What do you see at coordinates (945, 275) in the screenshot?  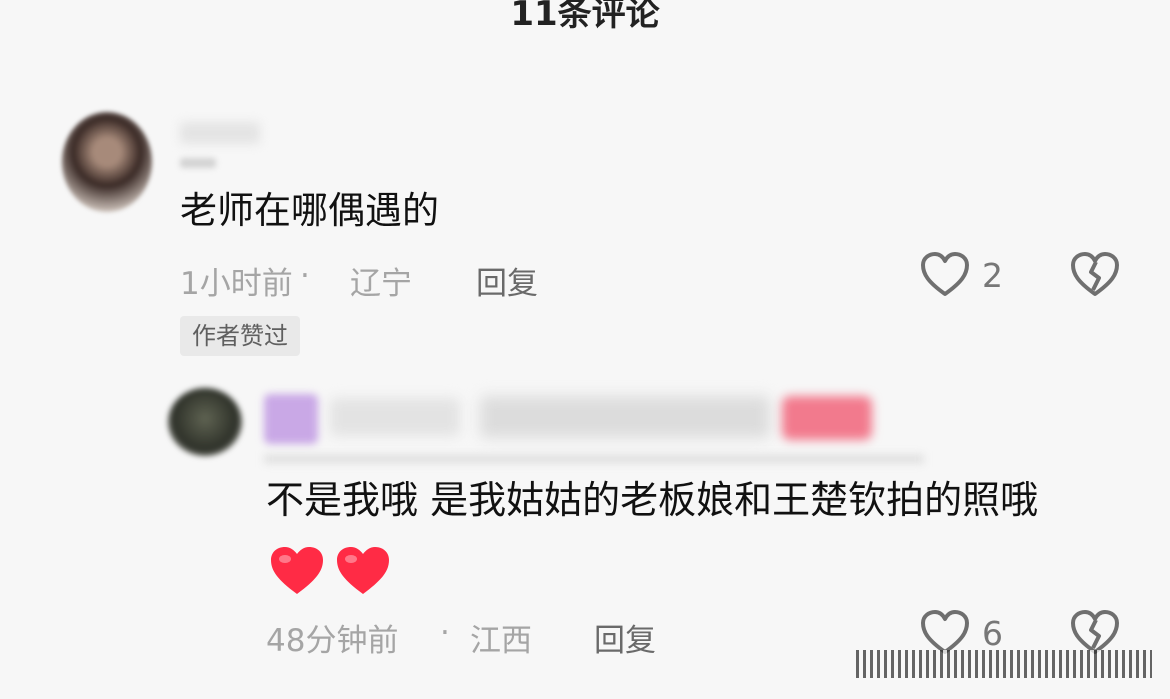 I see `heart-outline-icon` at bounding box center [945, 275].